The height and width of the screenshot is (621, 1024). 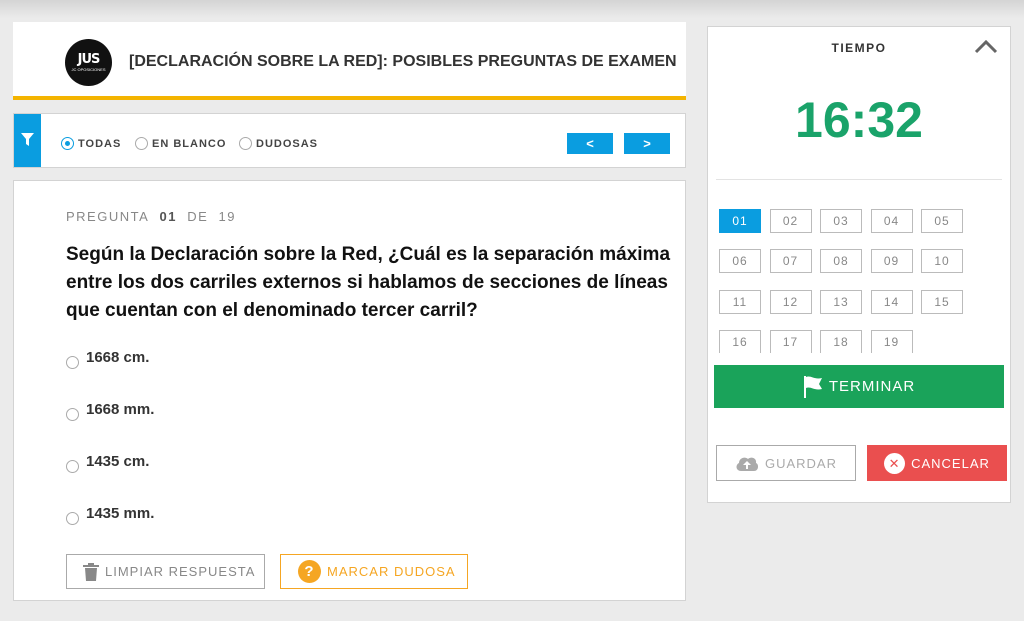 What do you see at coordinates (859, 48) in the screenshot?
I see `time-label: TIEMPO` at bounding box center [859, 48].